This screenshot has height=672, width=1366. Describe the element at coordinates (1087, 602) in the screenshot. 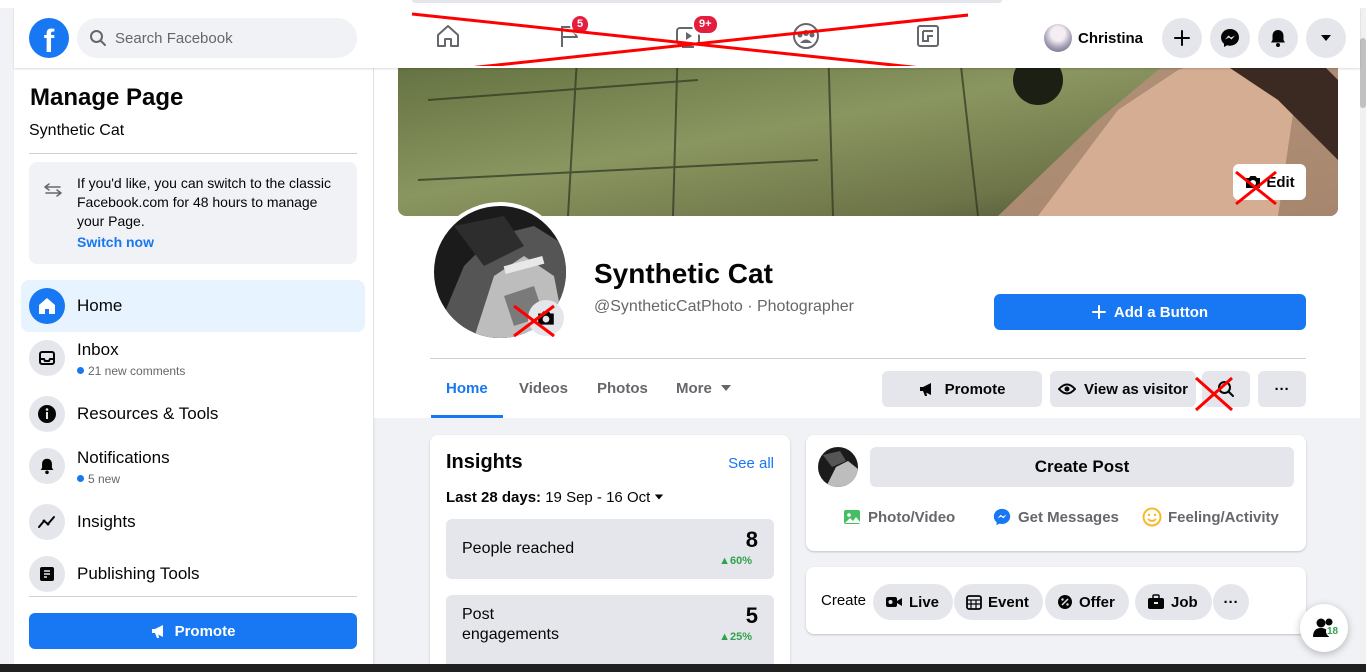

I see `create-offer-button: Offer` at that location.